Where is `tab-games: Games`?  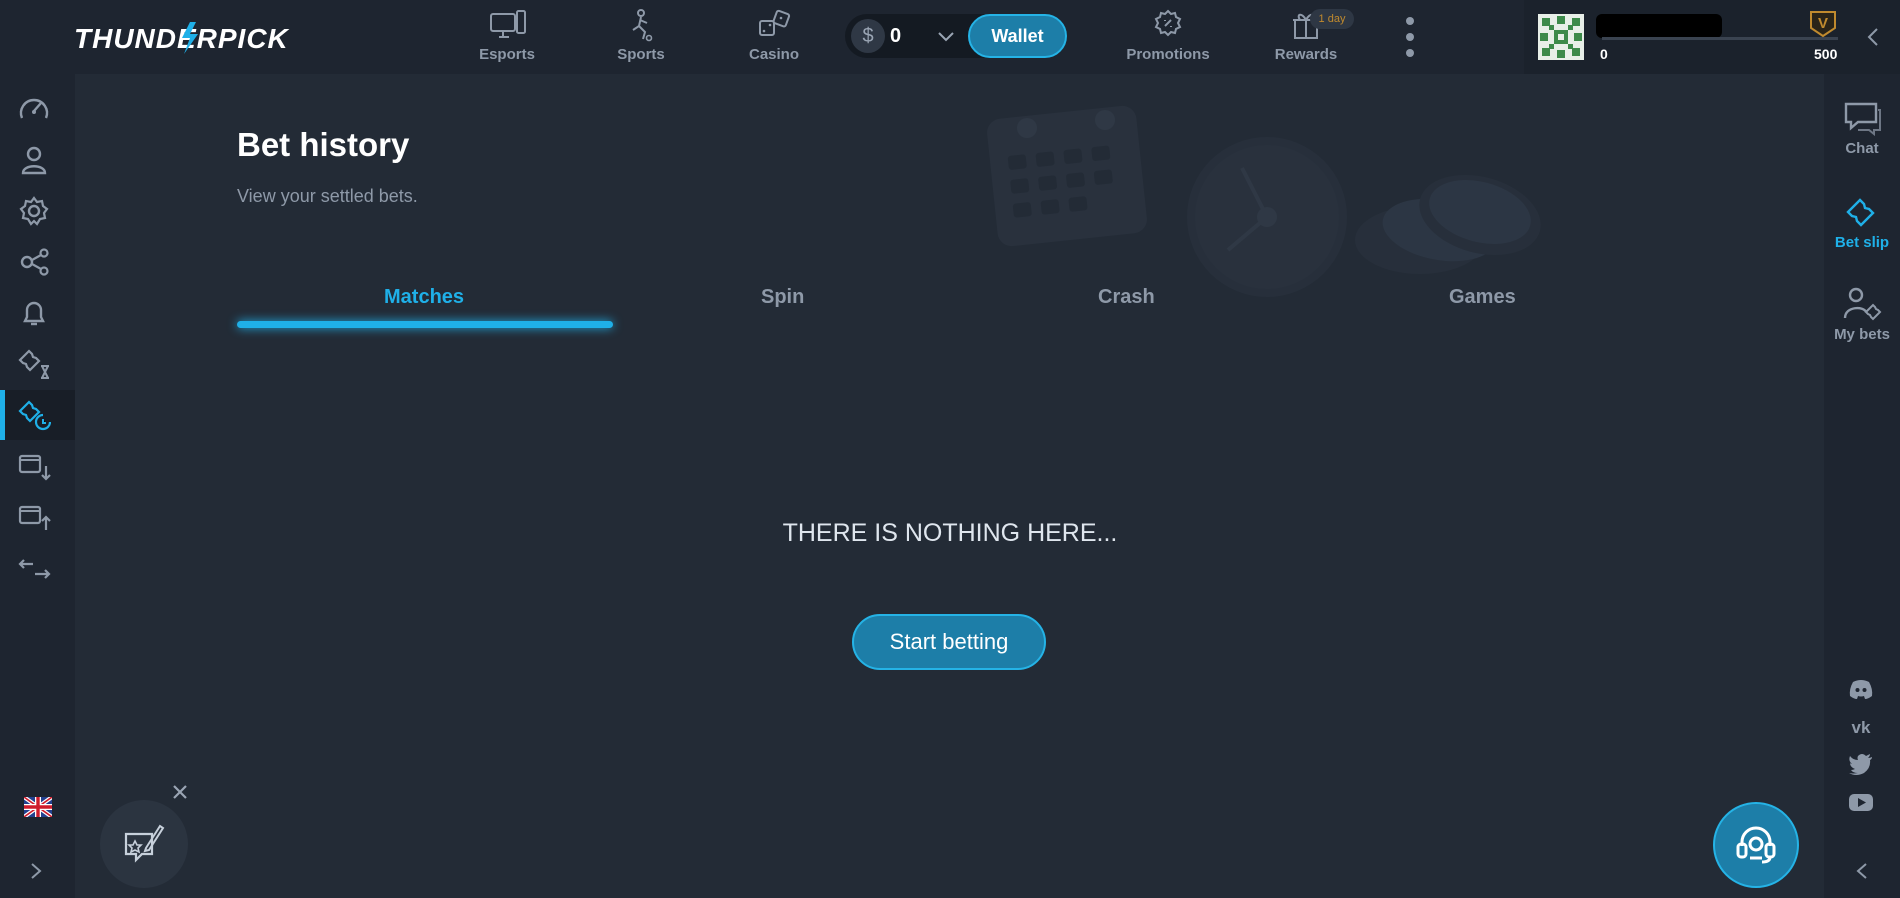 tab-games: Games is located at coordinates (1482, 297).